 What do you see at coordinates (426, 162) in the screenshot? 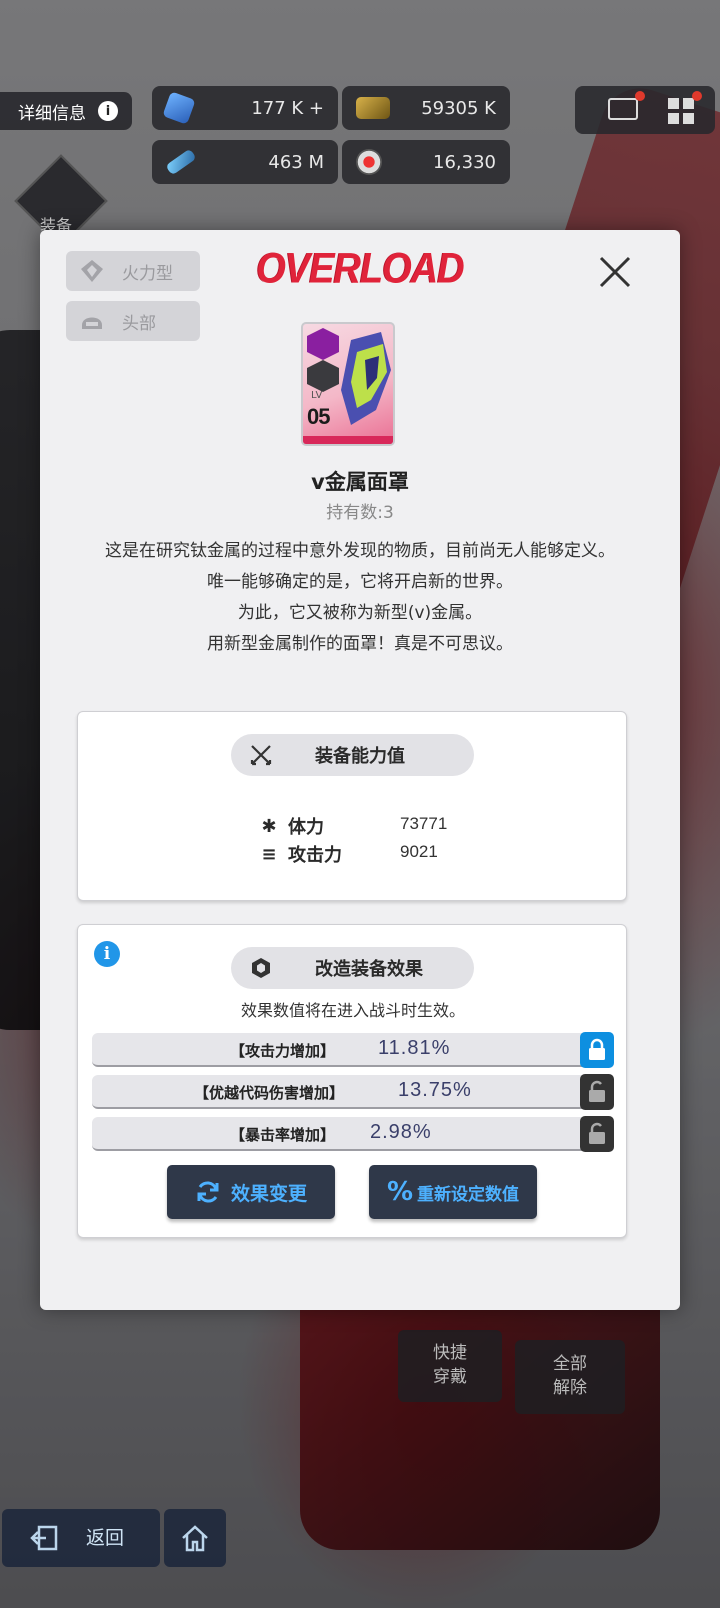
I see `resource-core: 16,330` at bounding box center [426, 162].